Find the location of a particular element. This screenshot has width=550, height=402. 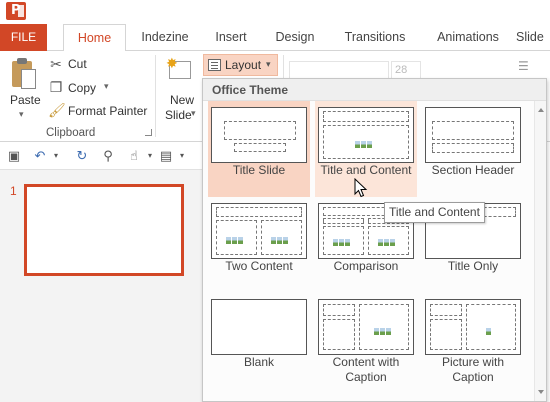

layout-dropdown-icon: ▾ is located at coordinates (268, 64).